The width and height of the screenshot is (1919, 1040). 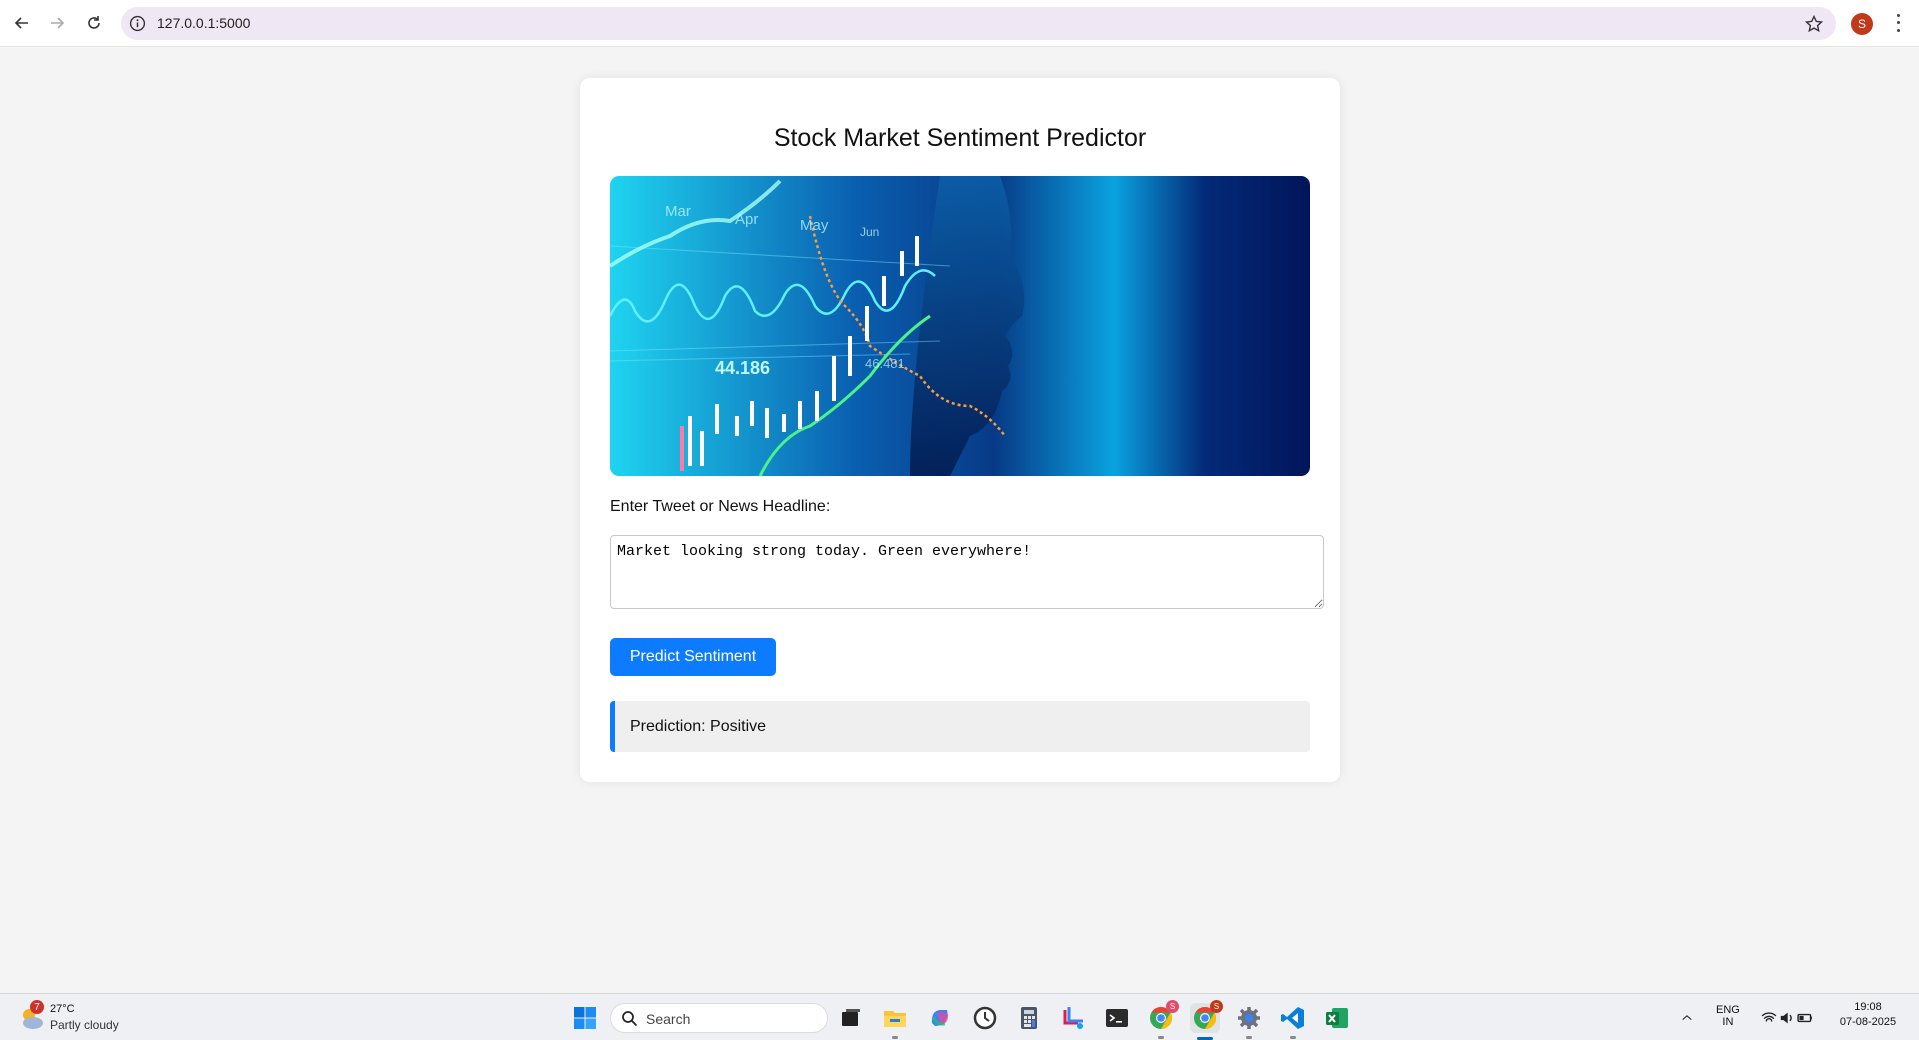 I want to click on weather-badge: 7, so click(x=37, y=1007).